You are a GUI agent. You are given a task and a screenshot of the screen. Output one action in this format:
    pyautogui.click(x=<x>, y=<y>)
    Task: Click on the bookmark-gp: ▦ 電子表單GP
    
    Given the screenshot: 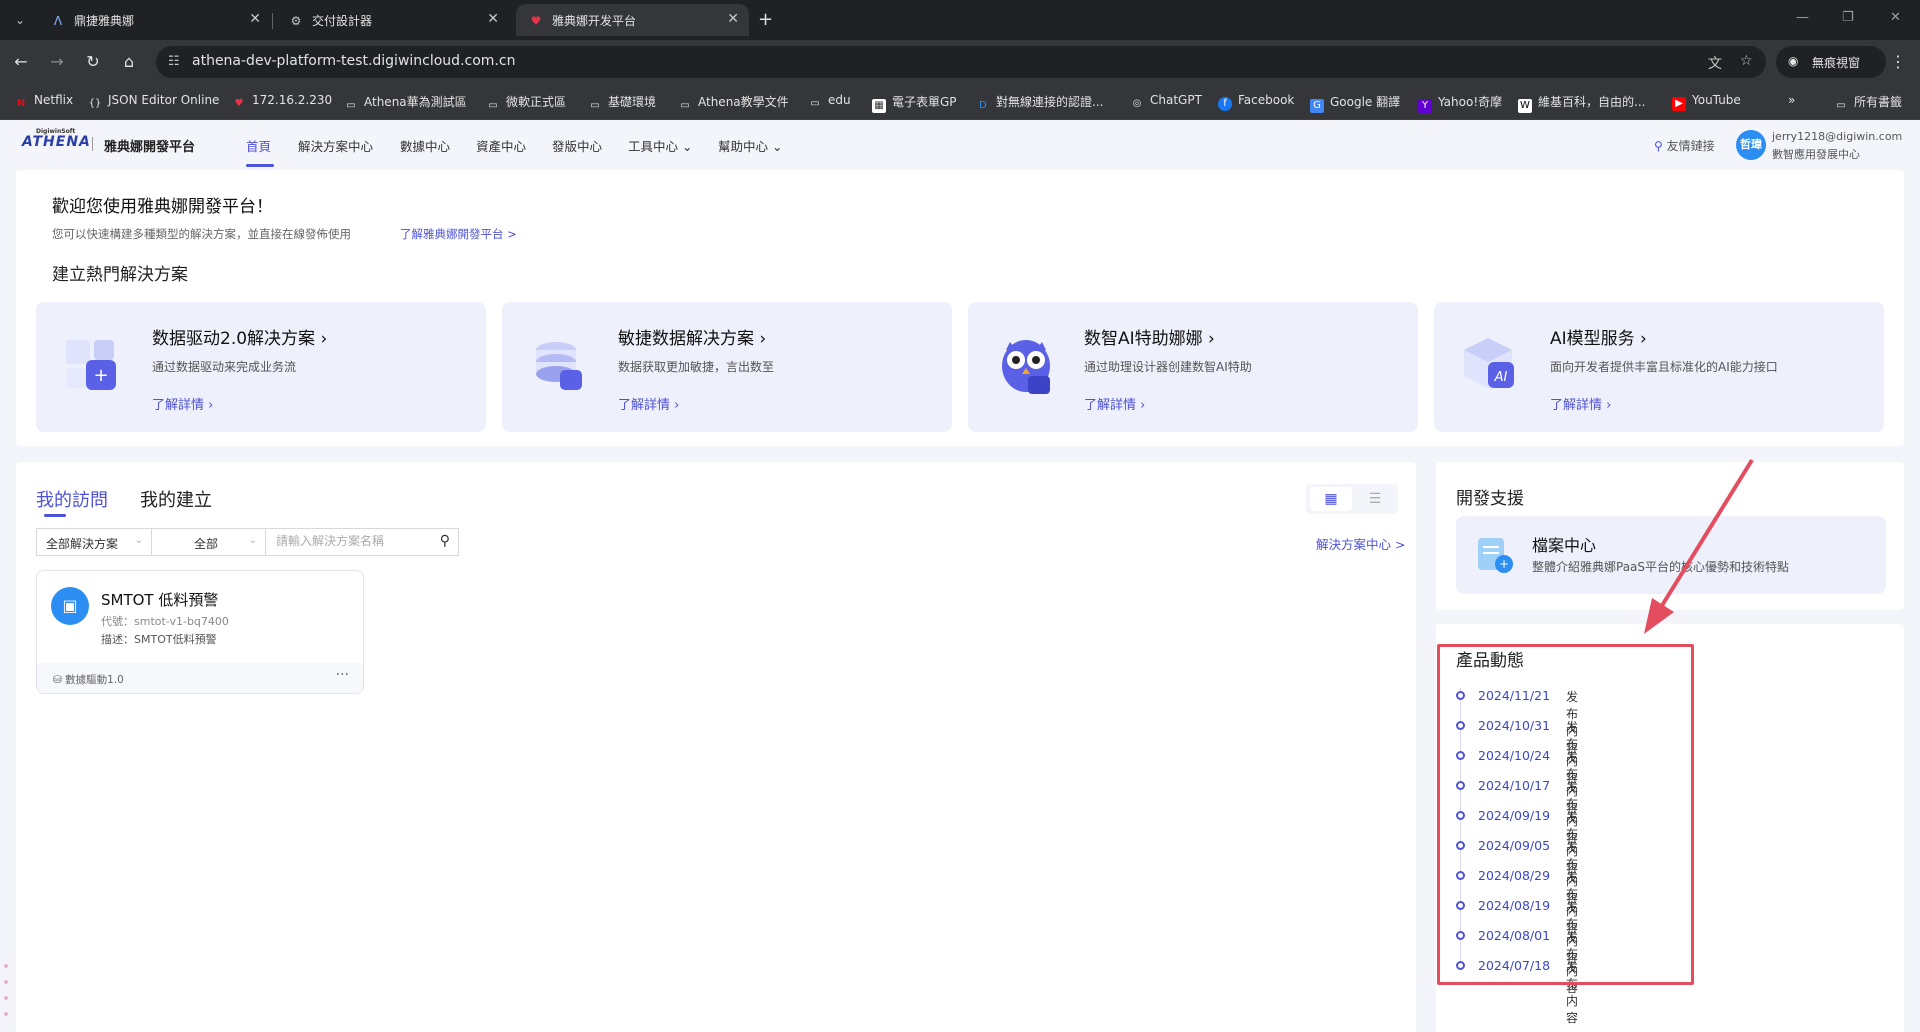 What is the action you would take?
    pyautogui.click(x=914, y=103)
    